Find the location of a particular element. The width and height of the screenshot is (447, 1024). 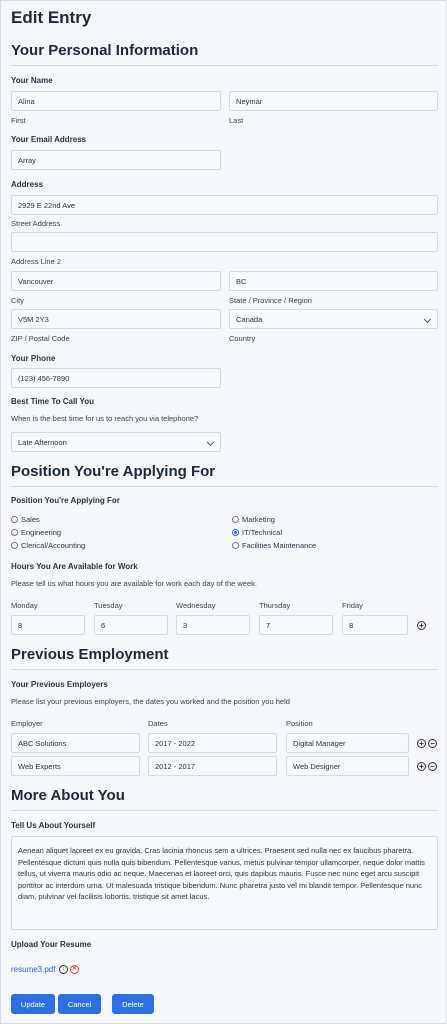

radio-marketing: Marketing is located at coordinates (253, 519).